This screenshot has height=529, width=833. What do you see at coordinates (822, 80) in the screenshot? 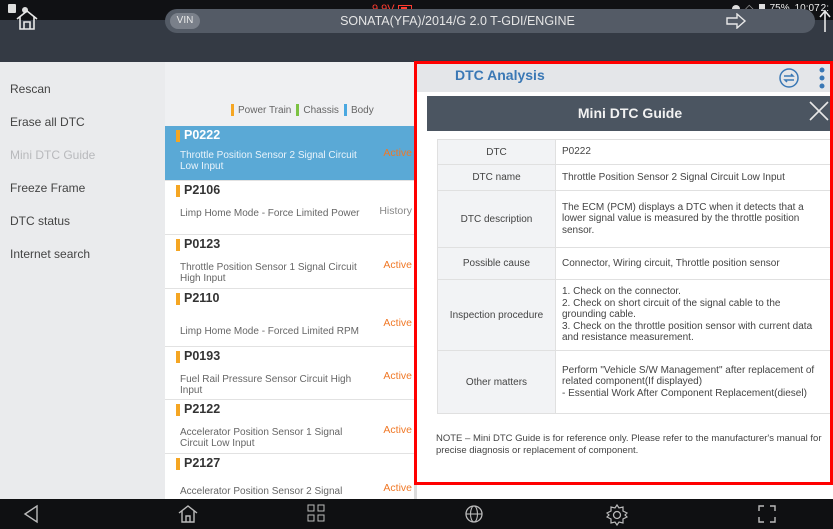
I see `more-options-icon` at bounding box center [822, 80].